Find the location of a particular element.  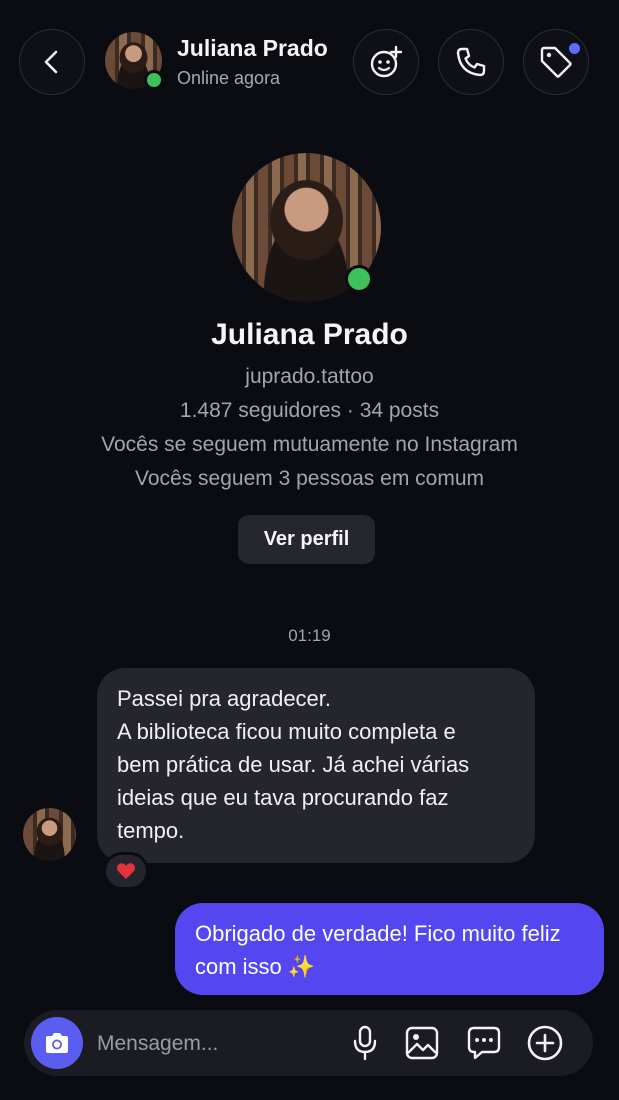

message-input is located at coordinates (217, 1044).